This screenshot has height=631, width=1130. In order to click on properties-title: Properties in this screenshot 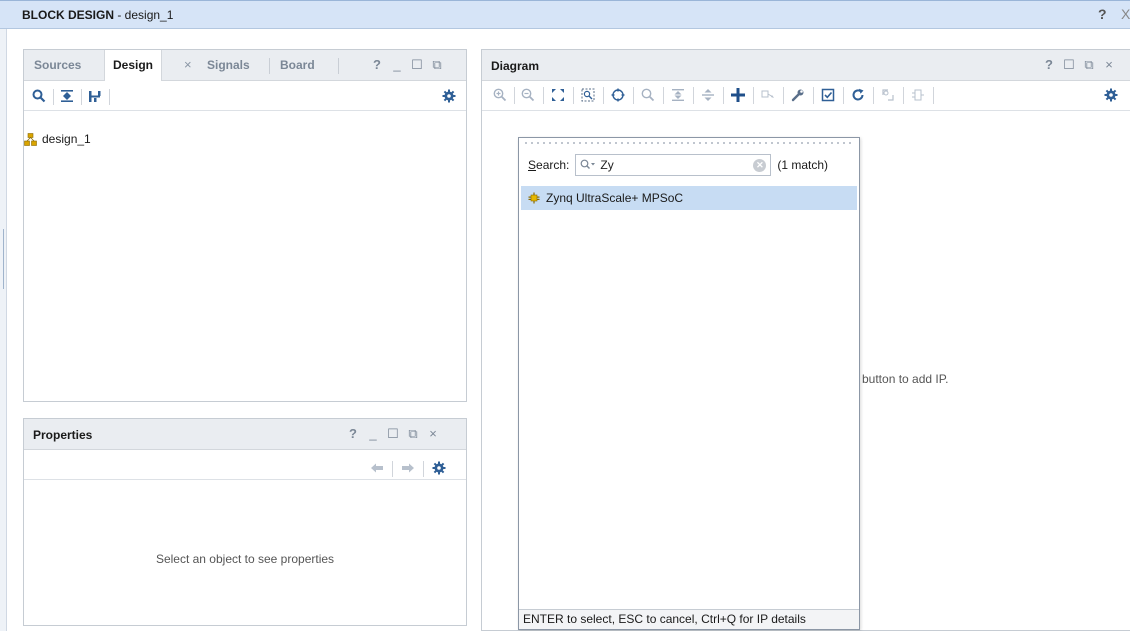, I will do `click(63, 435)`.